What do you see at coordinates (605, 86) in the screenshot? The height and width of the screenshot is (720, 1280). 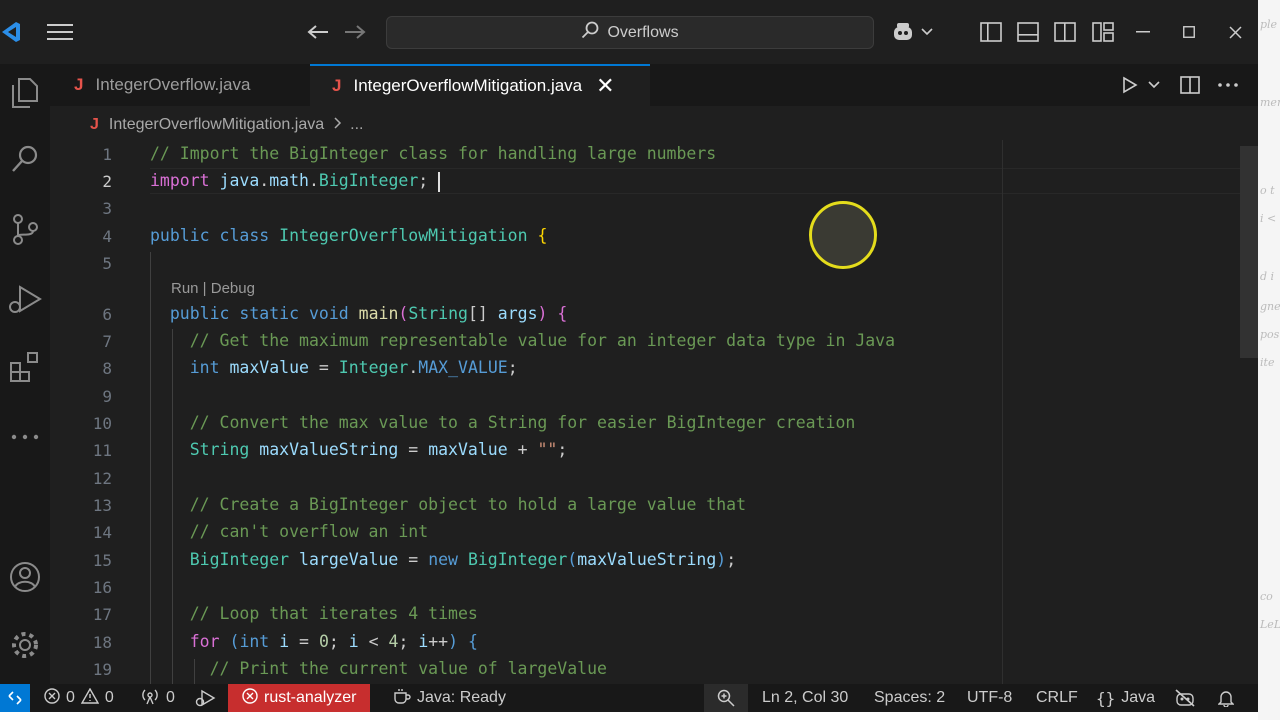 I see `close-tab-icon: ✕` at bounding box center [605, 86].